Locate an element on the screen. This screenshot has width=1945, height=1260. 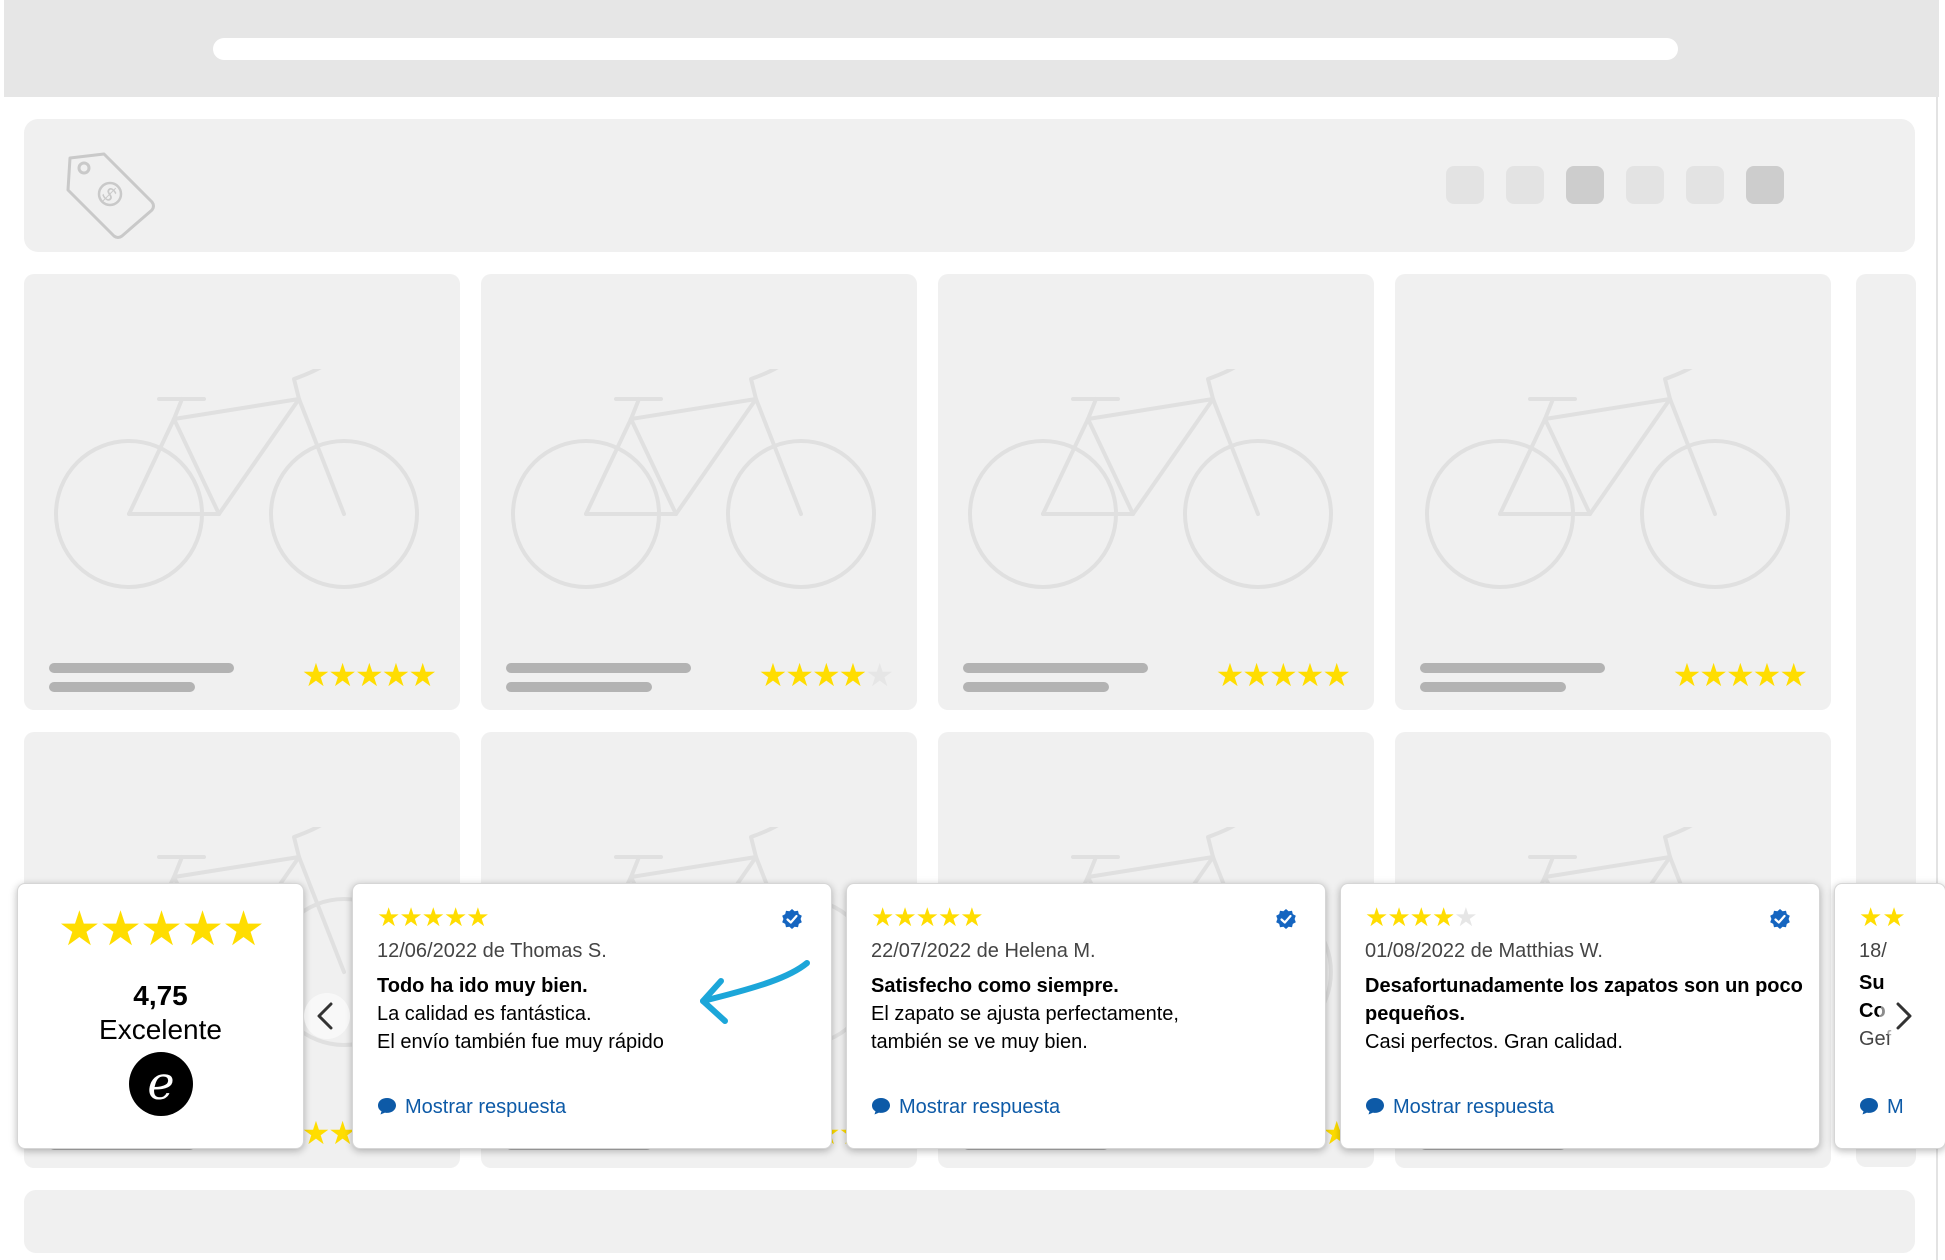
chevron-right-icon is located at coordinates (1902, 1016).